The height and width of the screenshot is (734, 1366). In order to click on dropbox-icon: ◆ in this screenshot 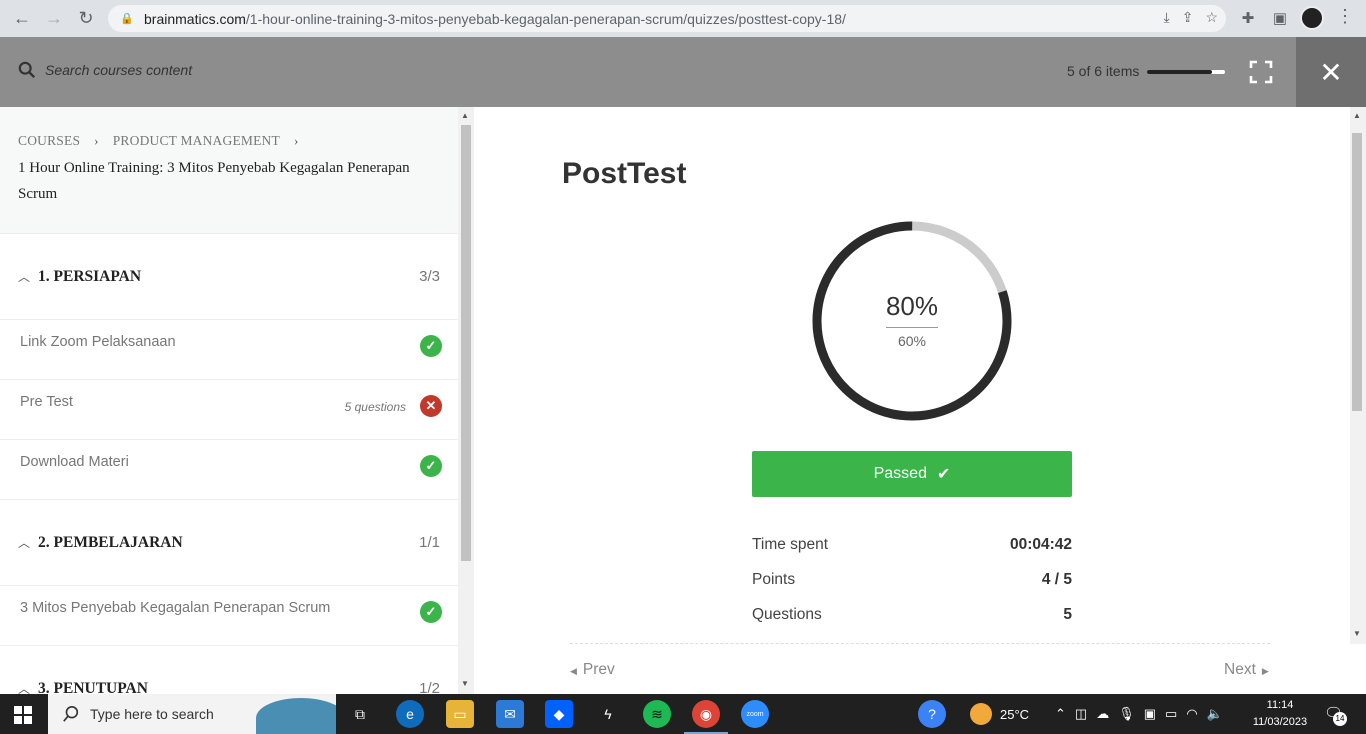, I will do `click(559, 714)`.